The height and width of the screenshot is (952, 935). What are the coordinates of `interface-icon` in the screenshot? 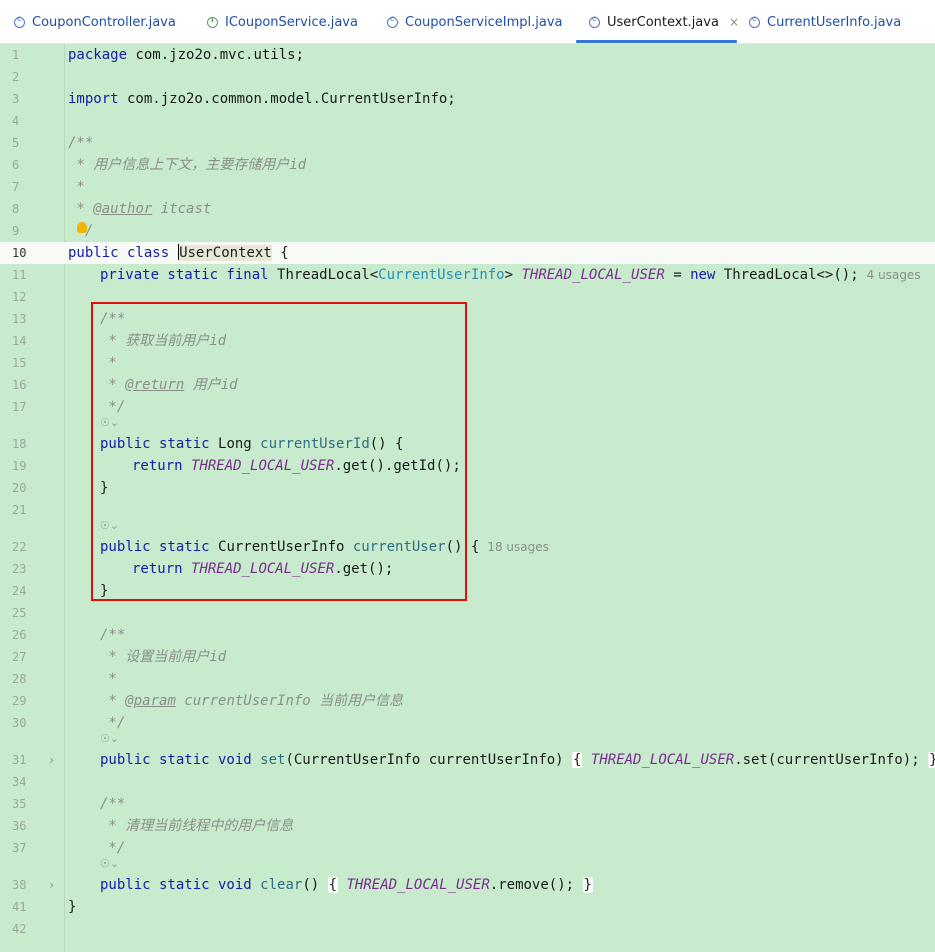 It's located at (212, 22).